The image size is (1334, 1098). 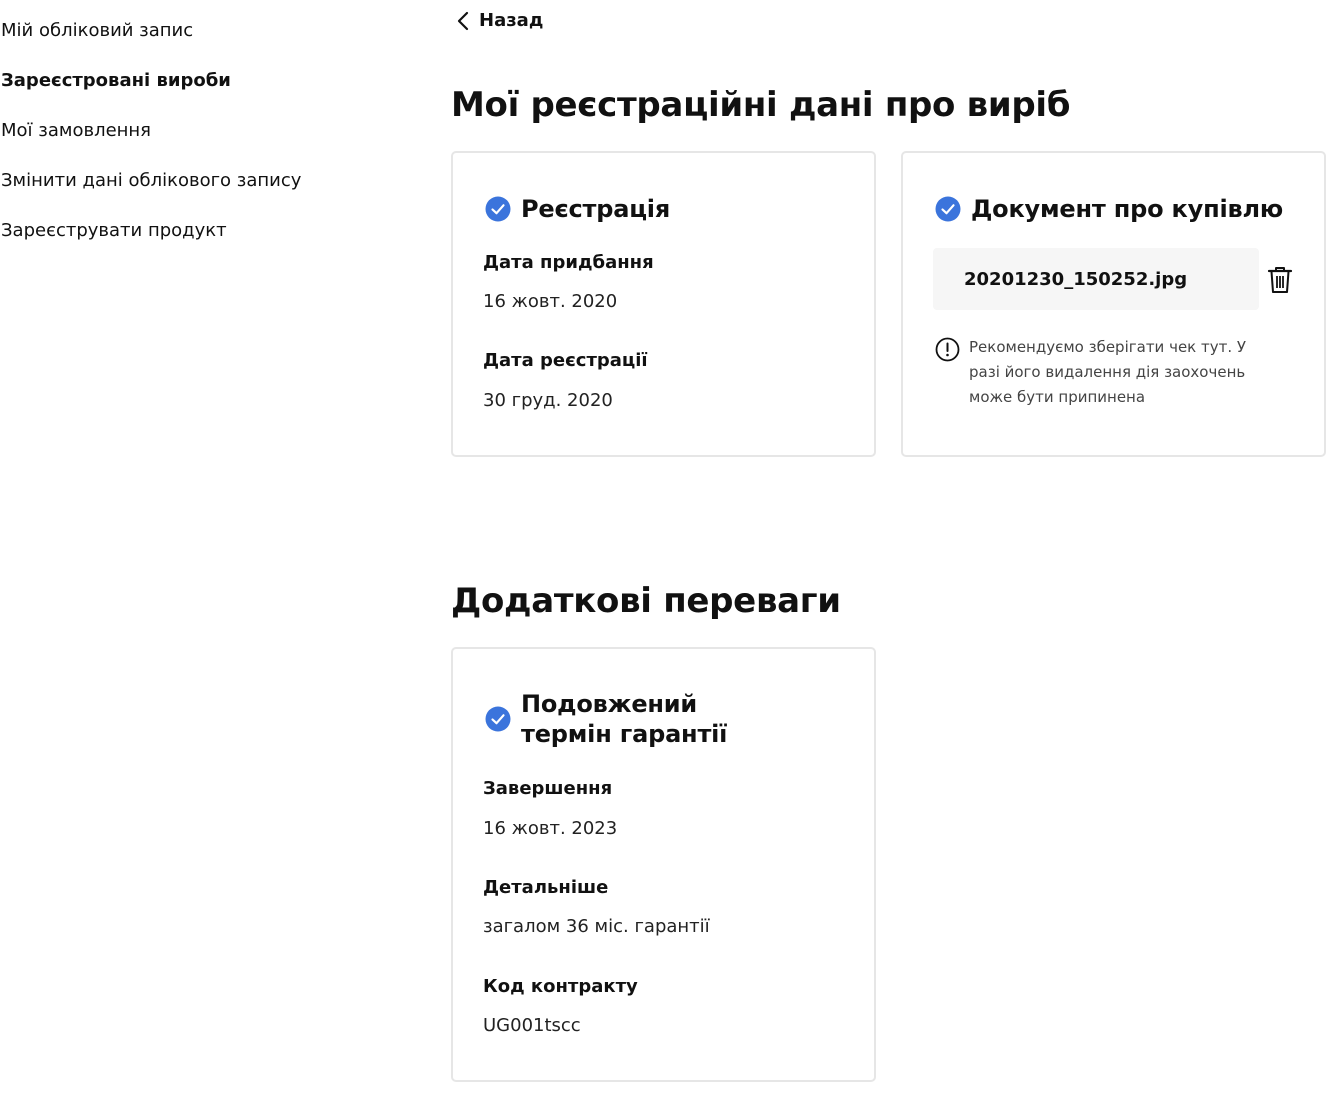 I want to click on exclamation-circle-icon, so click(x=947, y=373).